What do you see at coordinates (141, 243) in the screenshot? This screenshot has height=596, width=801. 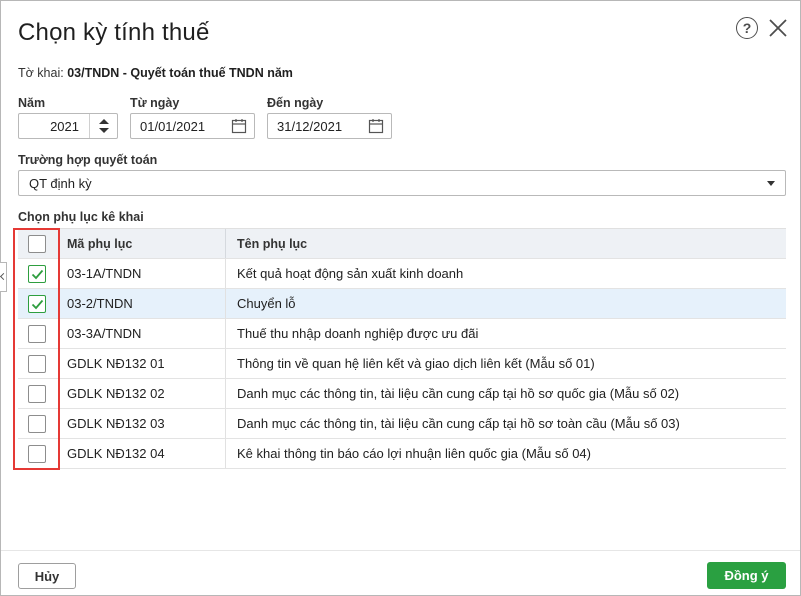 I see `column-header-code: Mã phụ lục` at bounding box center [141, 243].